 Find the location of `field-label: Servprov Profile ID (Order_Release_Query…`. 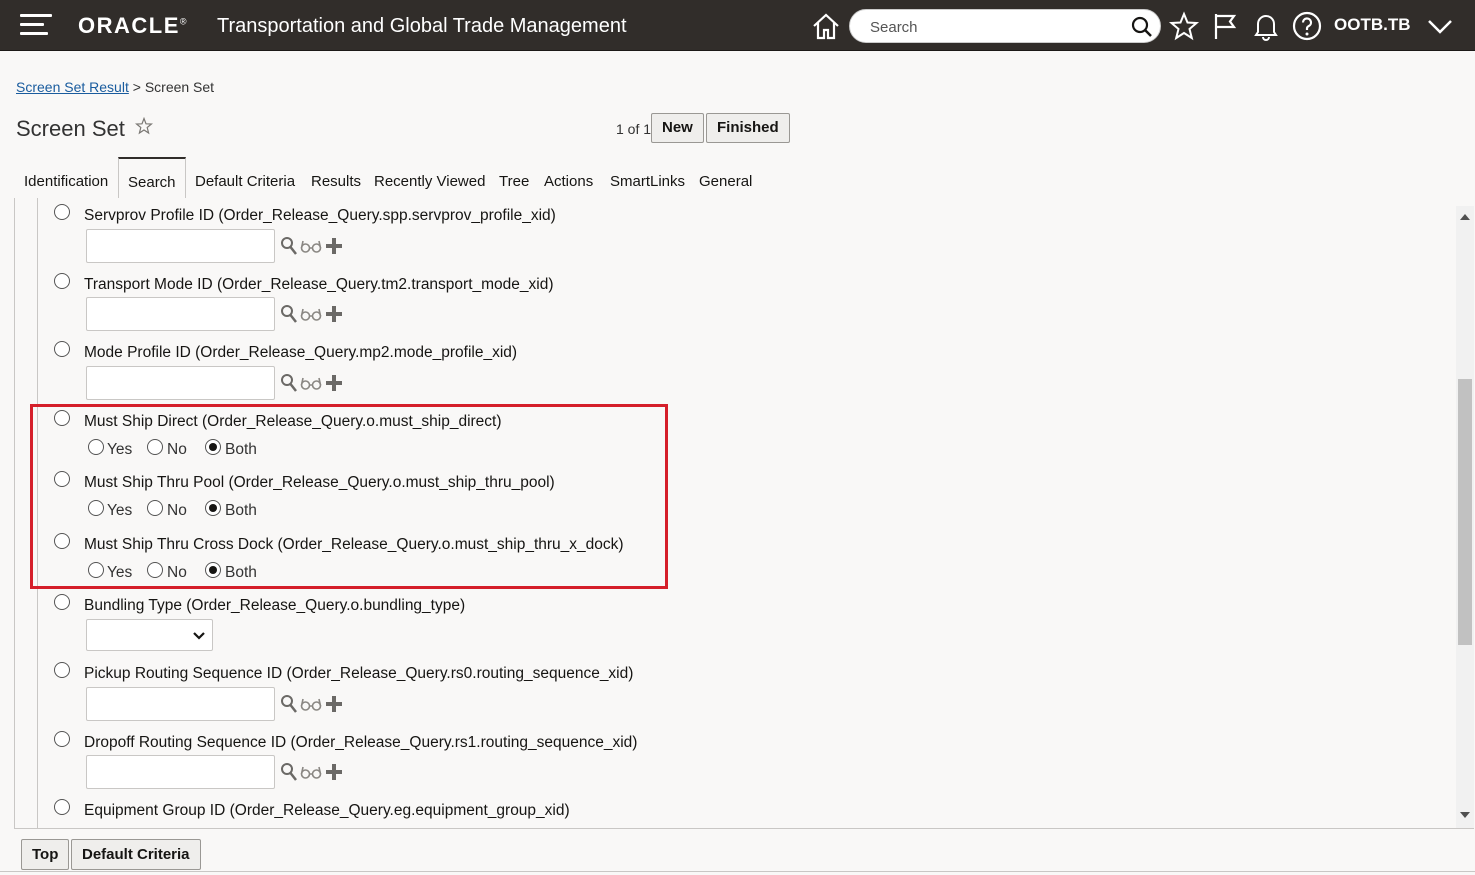

field-label: Servprov Profile ID (Order_Release_Query… is located at coordinates (320, 215).